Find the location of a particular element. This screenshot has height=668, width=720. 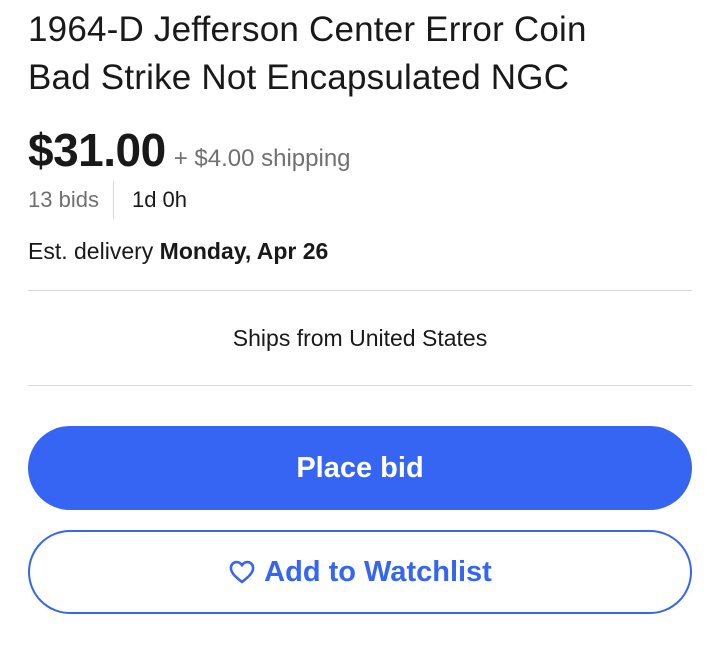

ships-from: Ships from United States is located at coordinates (360, 337).